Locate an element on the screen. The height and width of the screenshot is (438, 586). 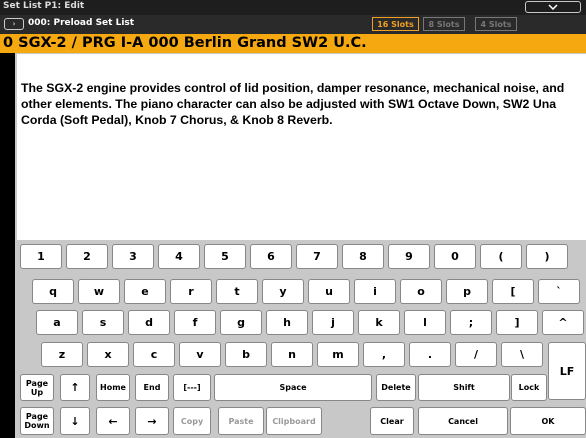
key-row4-5: n is located at coordinates (292, 354).